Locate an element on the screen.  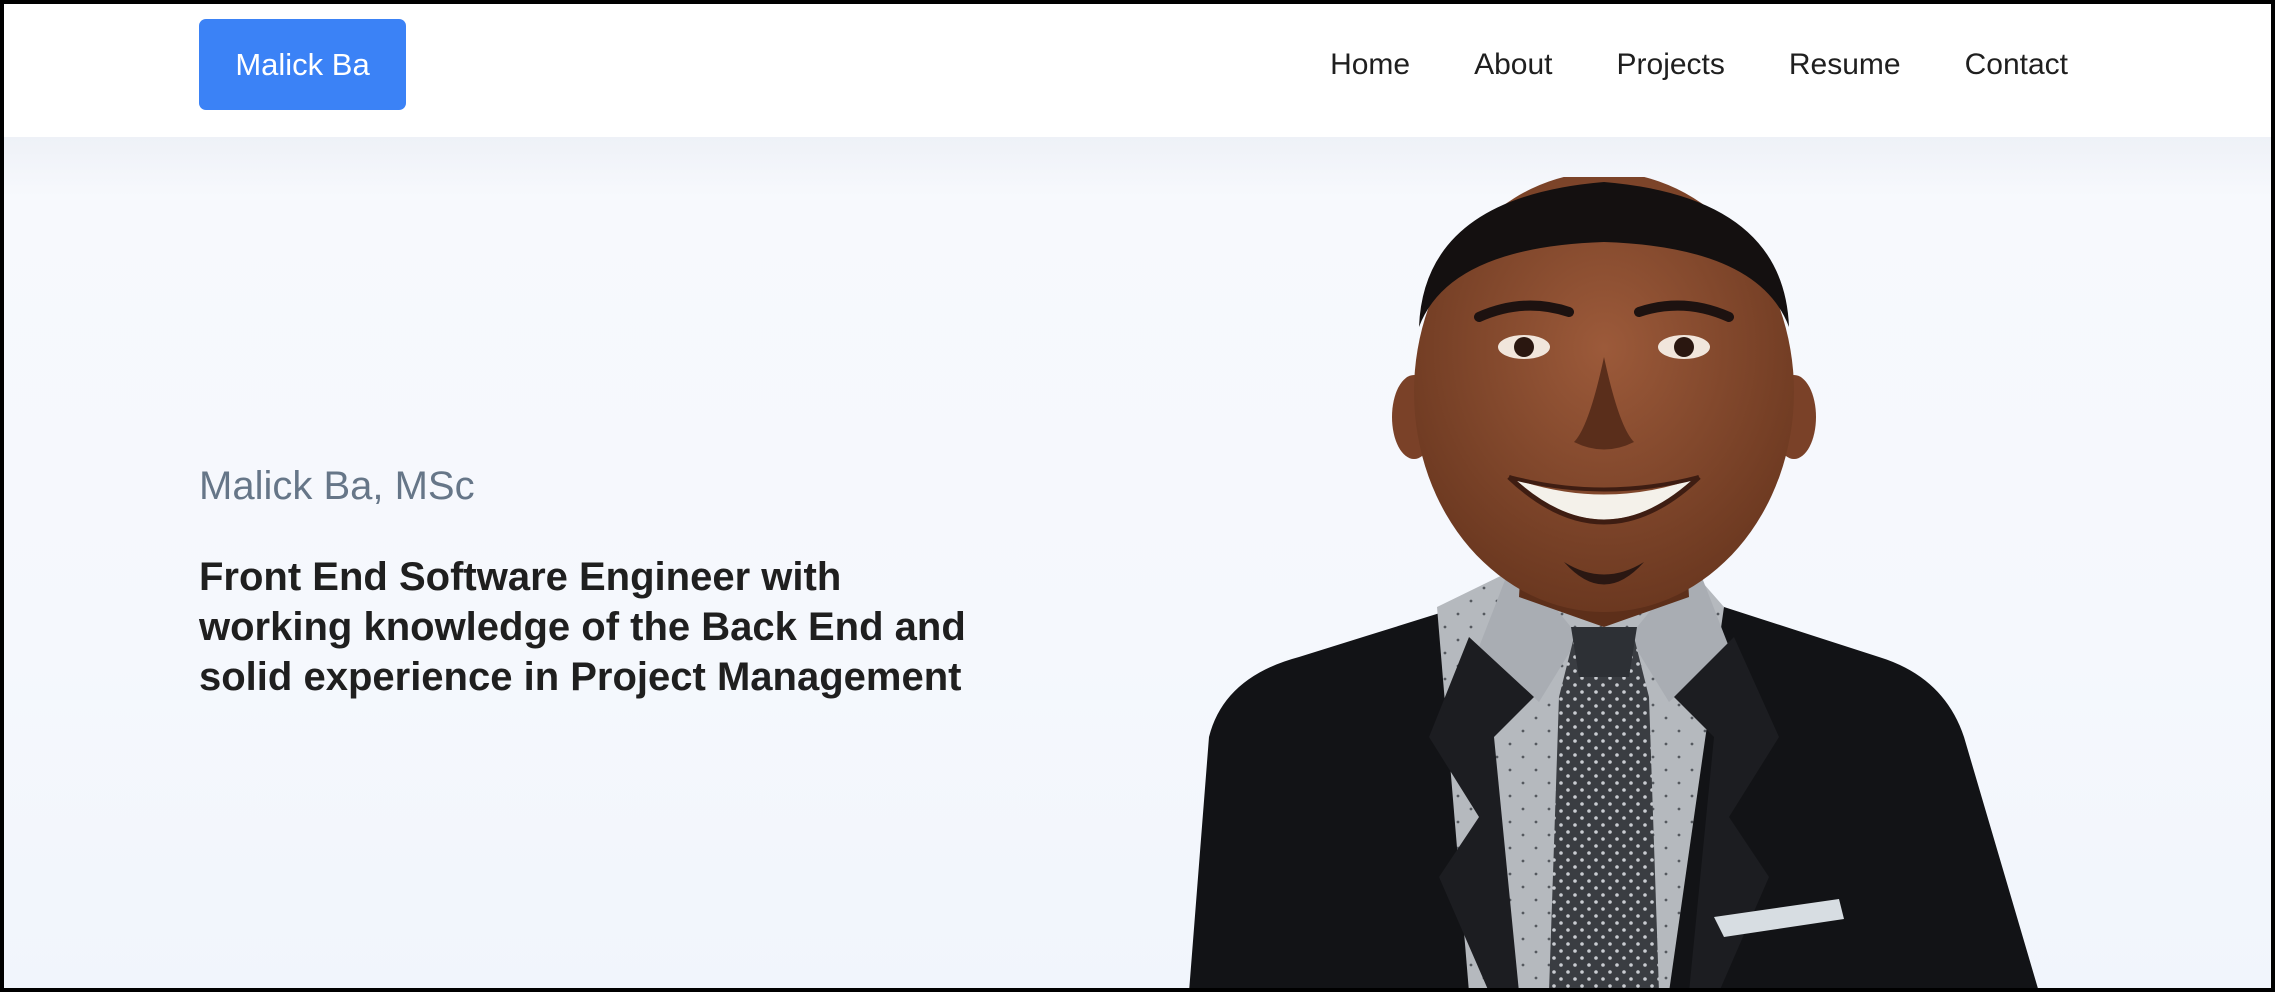
nav-link-resume: Resume is located at coordinates (1845, 65).